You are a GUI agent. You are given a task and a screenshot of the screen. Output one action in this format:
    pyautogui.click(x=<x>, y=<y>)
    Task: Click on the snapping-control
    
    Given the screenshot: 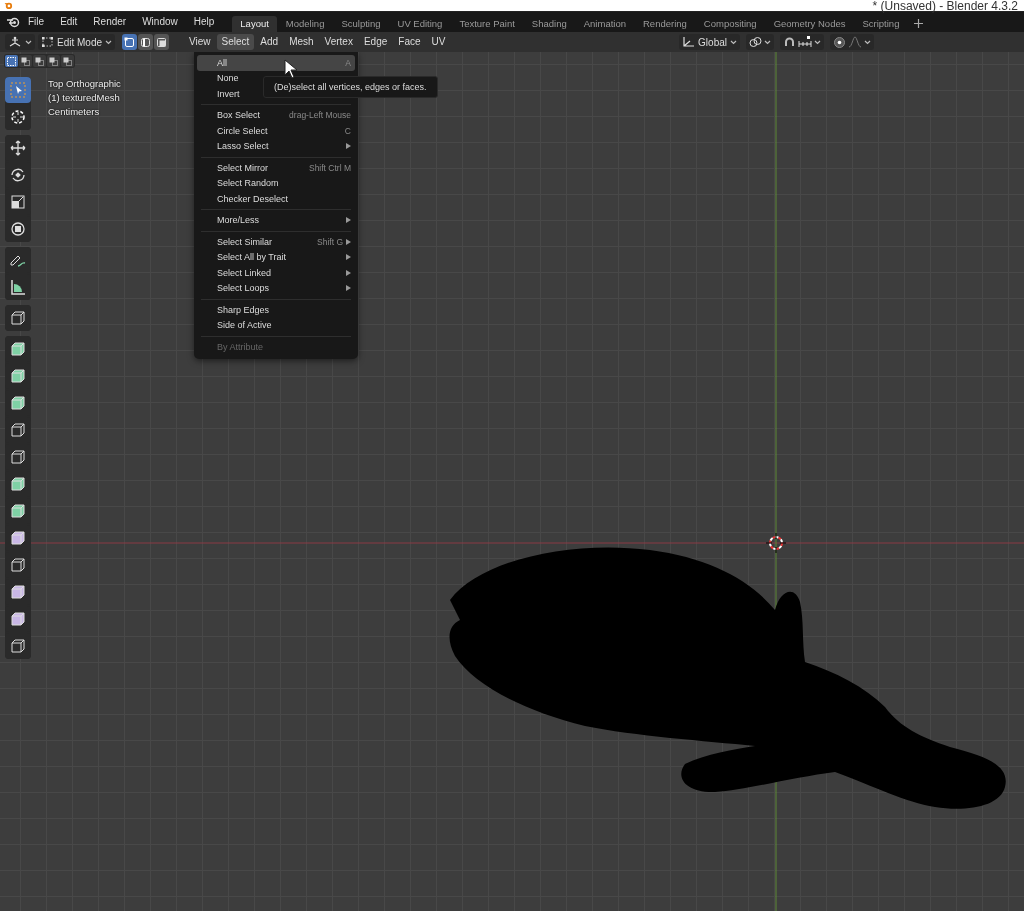 What is the action you would take?
    pyautogui.click(x=802, y=42)
    